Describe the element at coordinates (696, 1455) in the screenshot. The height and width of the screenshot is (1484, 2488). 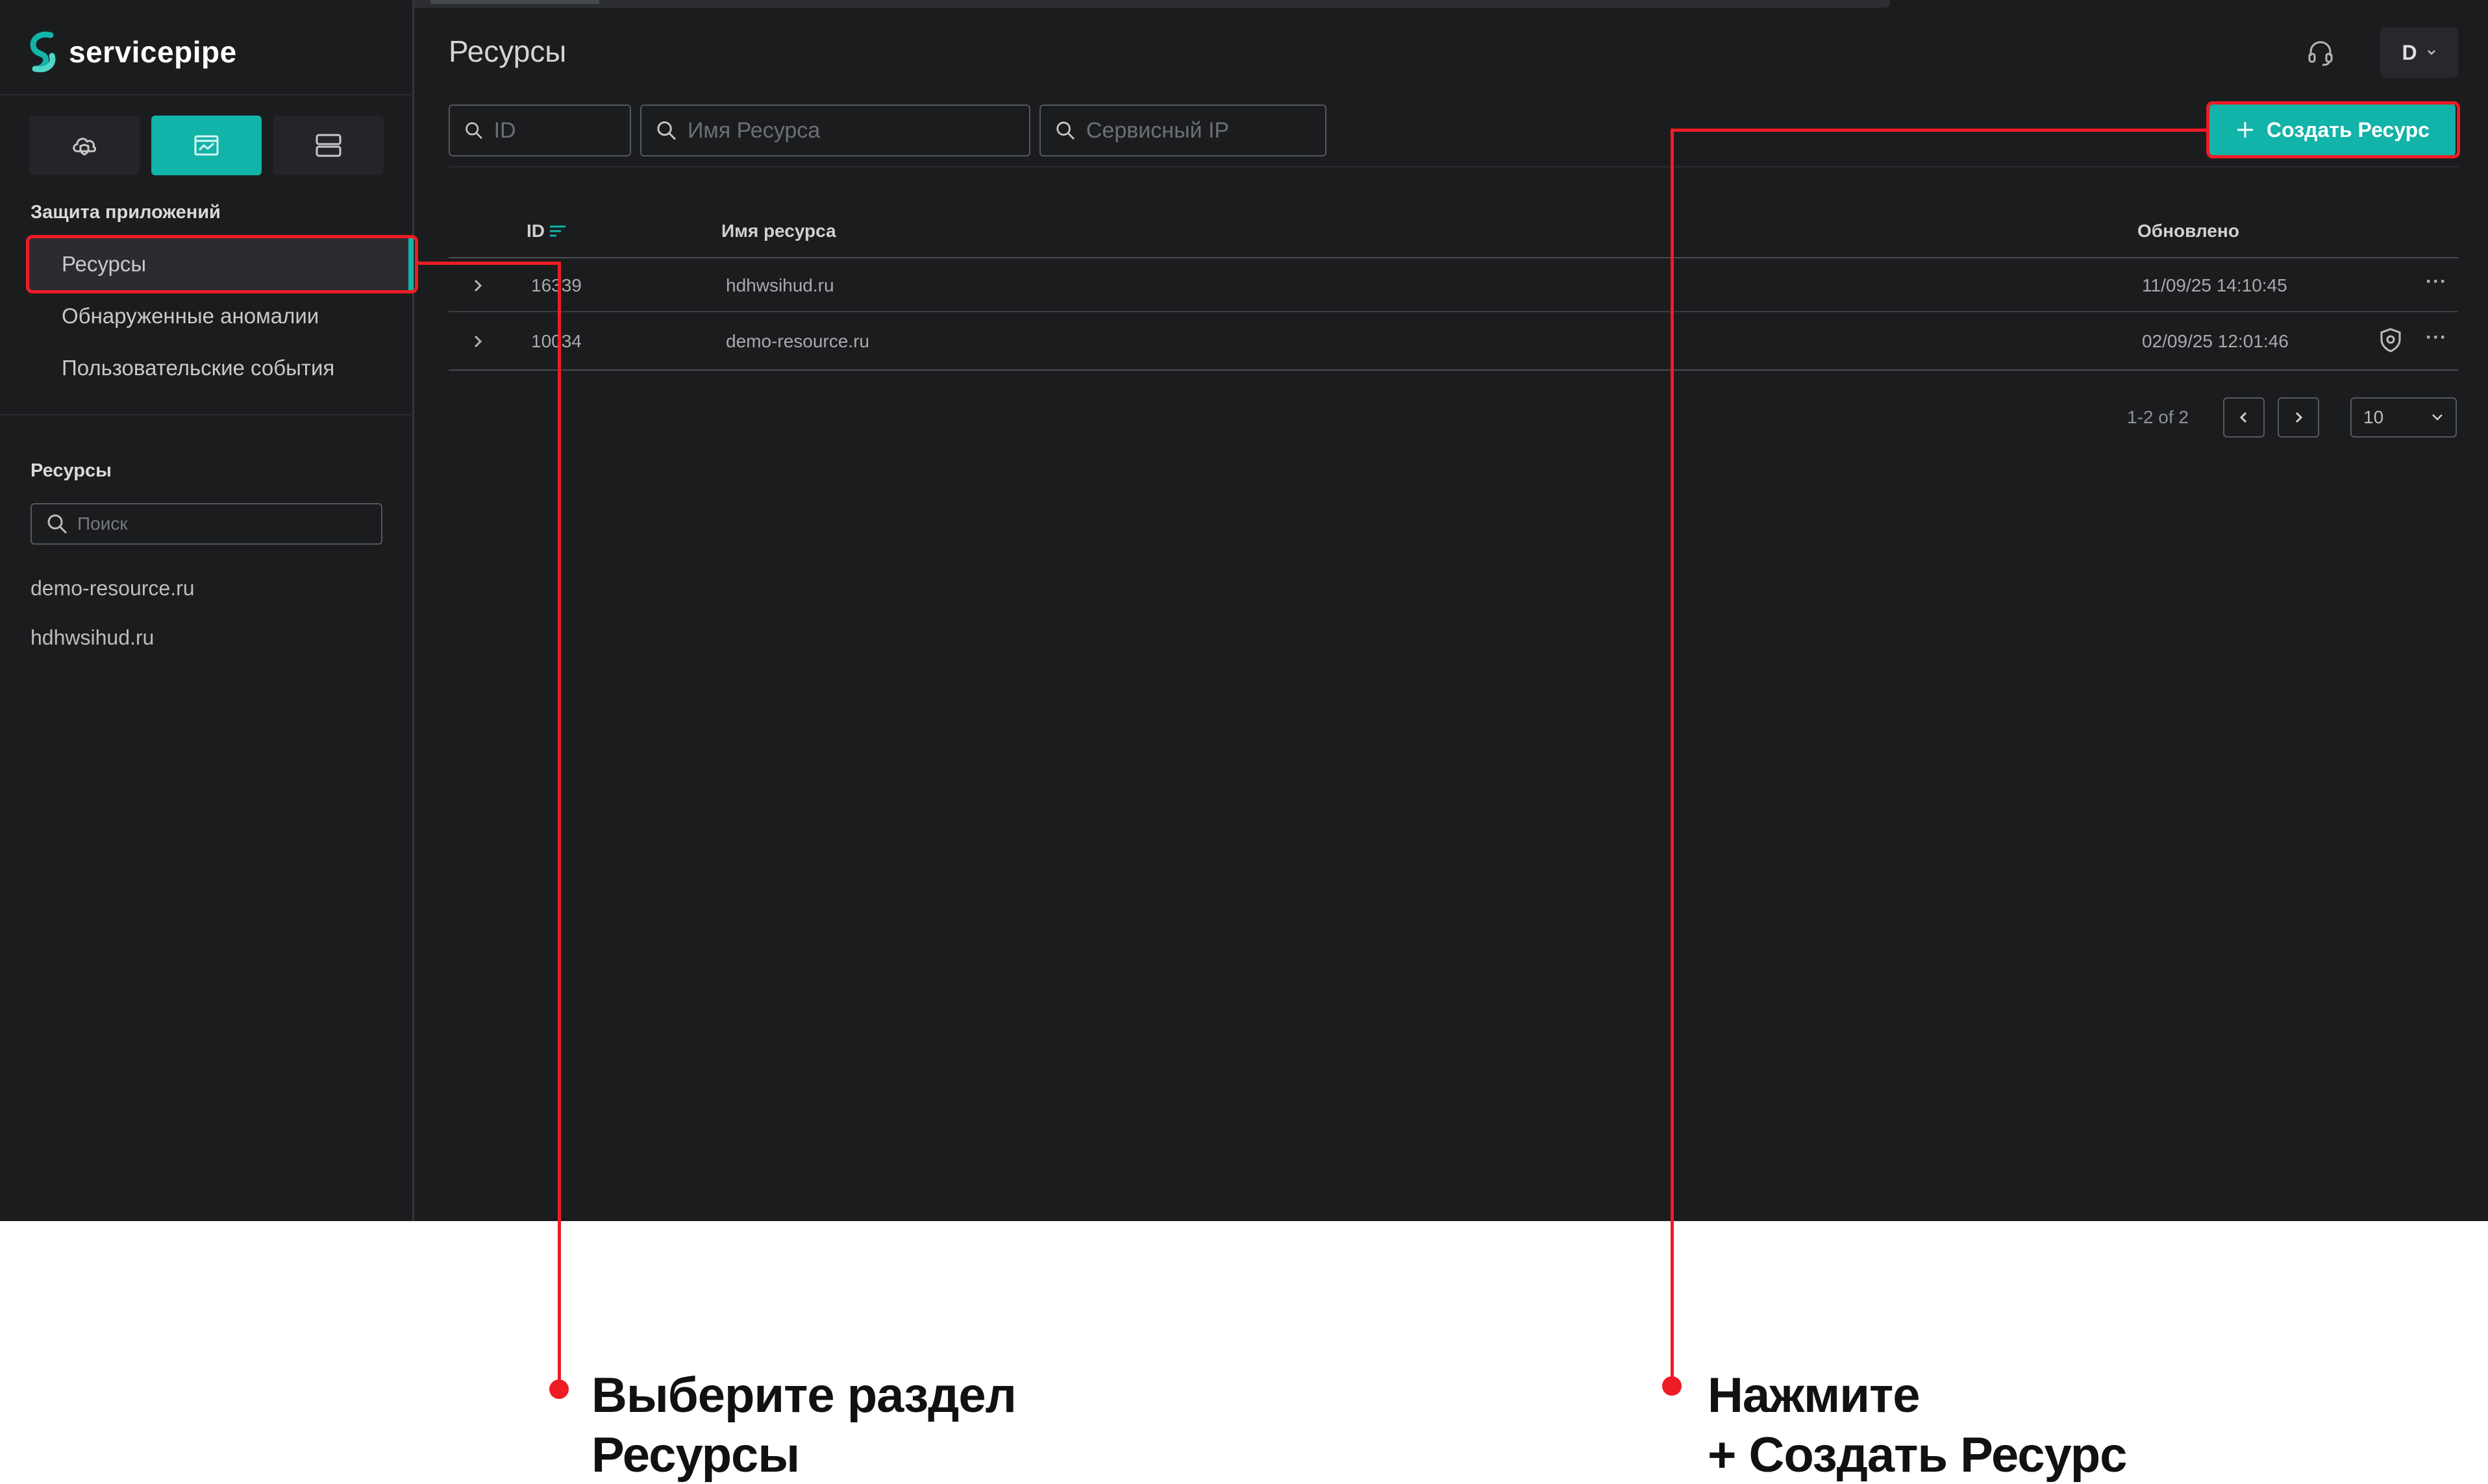
I see `callout-text-line: Ресурсы` at that location.